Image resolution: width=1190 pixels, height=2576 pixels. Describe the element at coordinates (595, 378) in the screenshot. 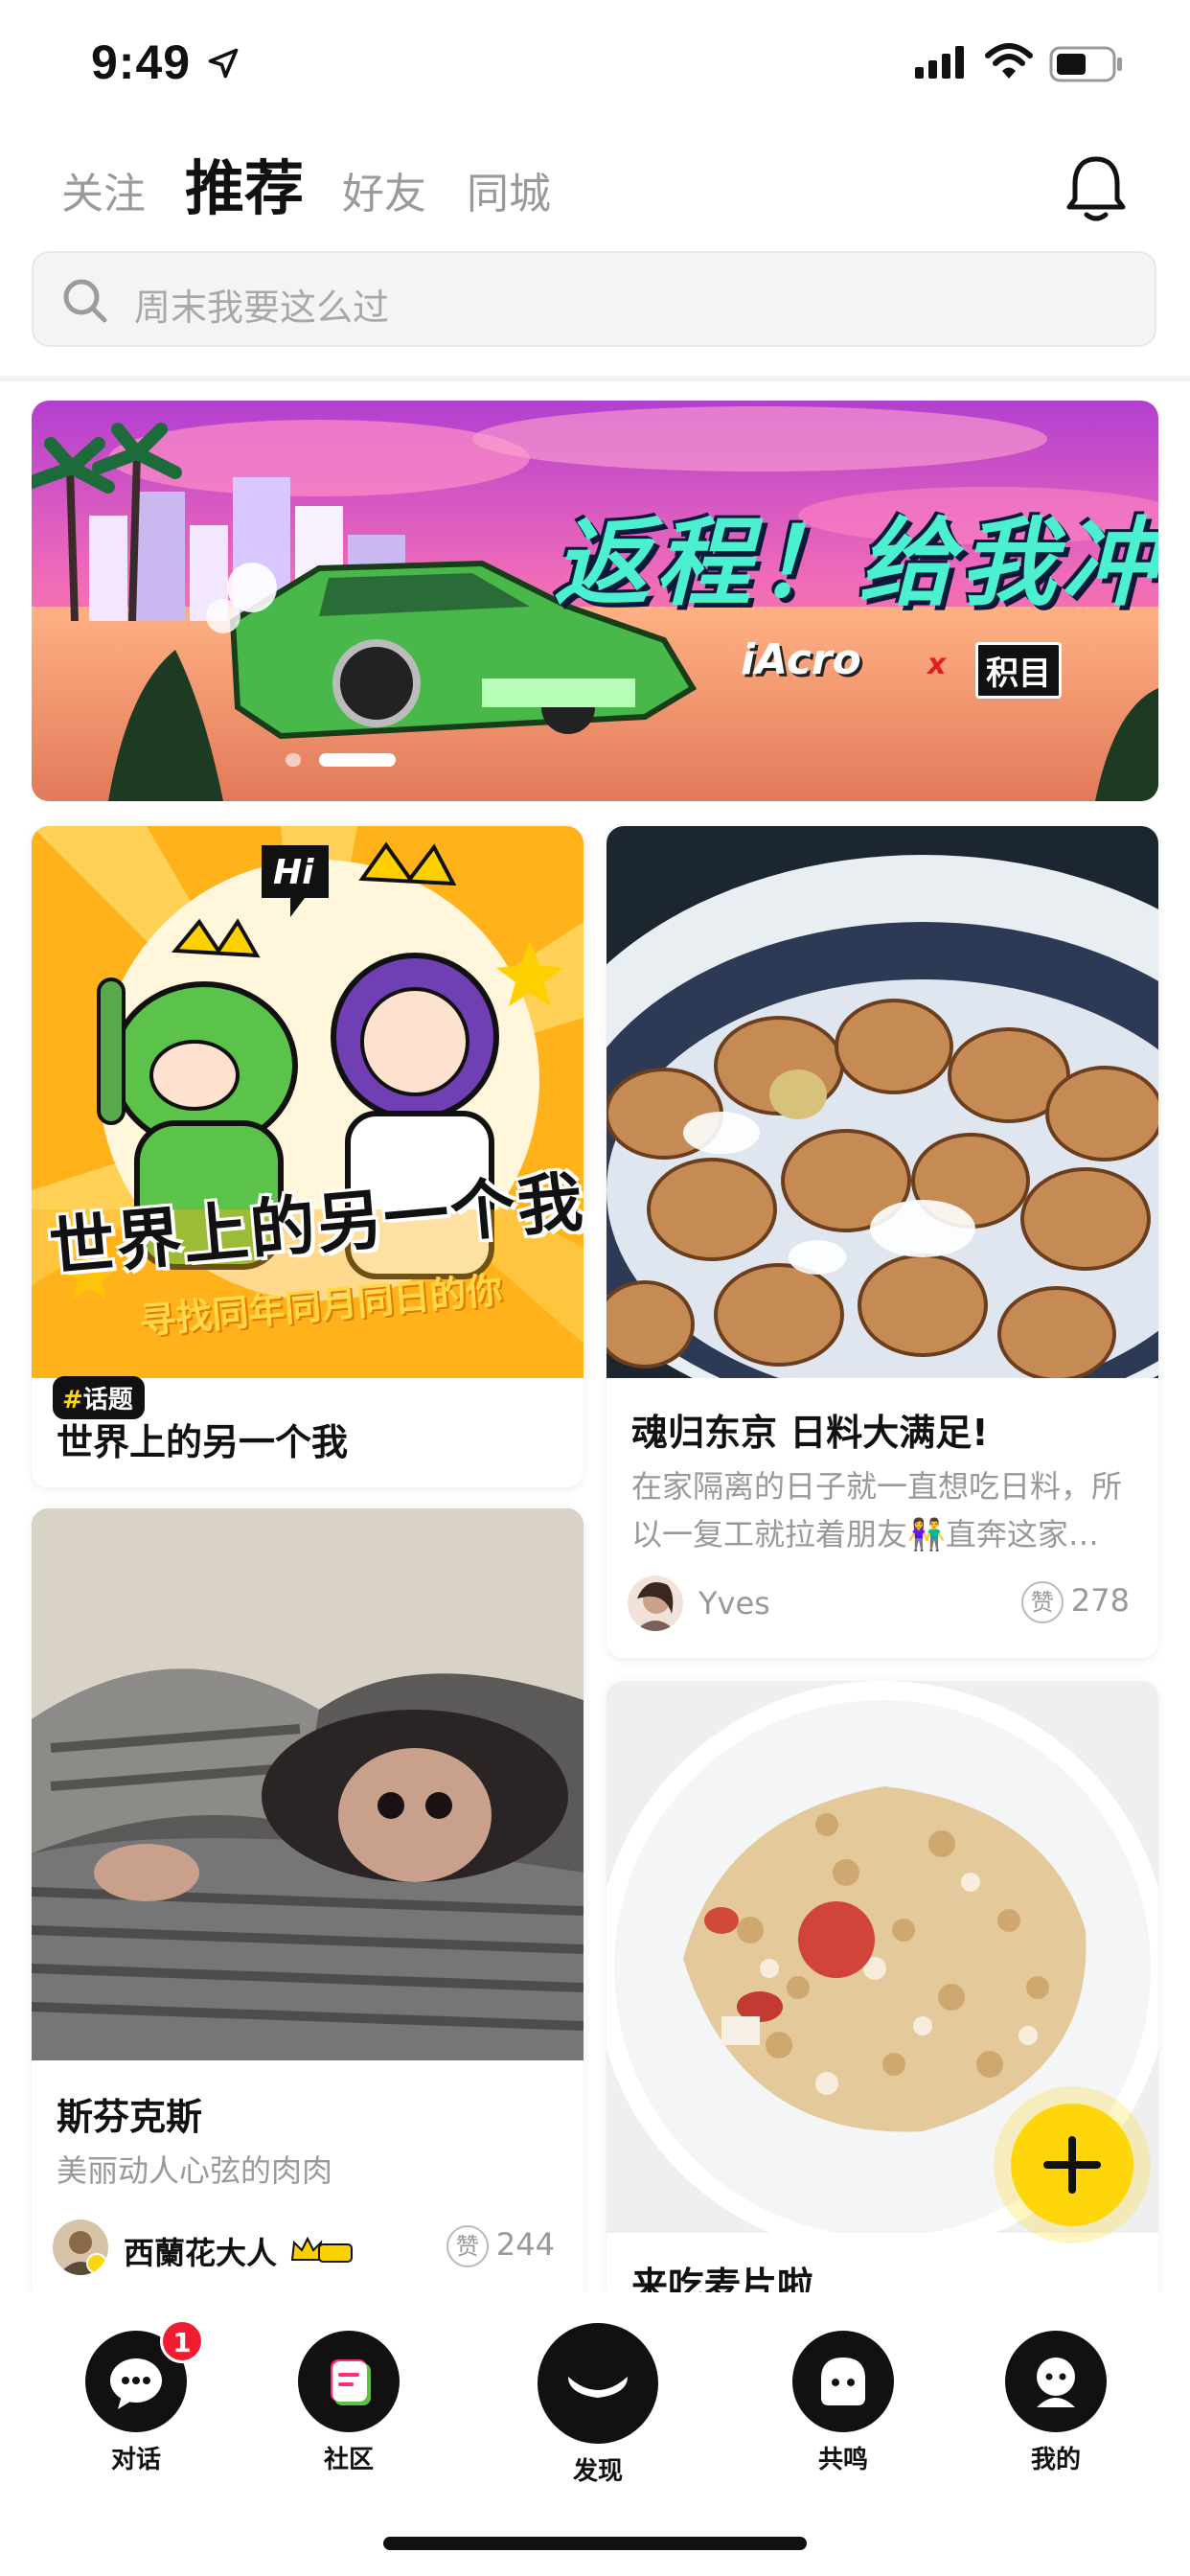

I see `section-divider` at that location.